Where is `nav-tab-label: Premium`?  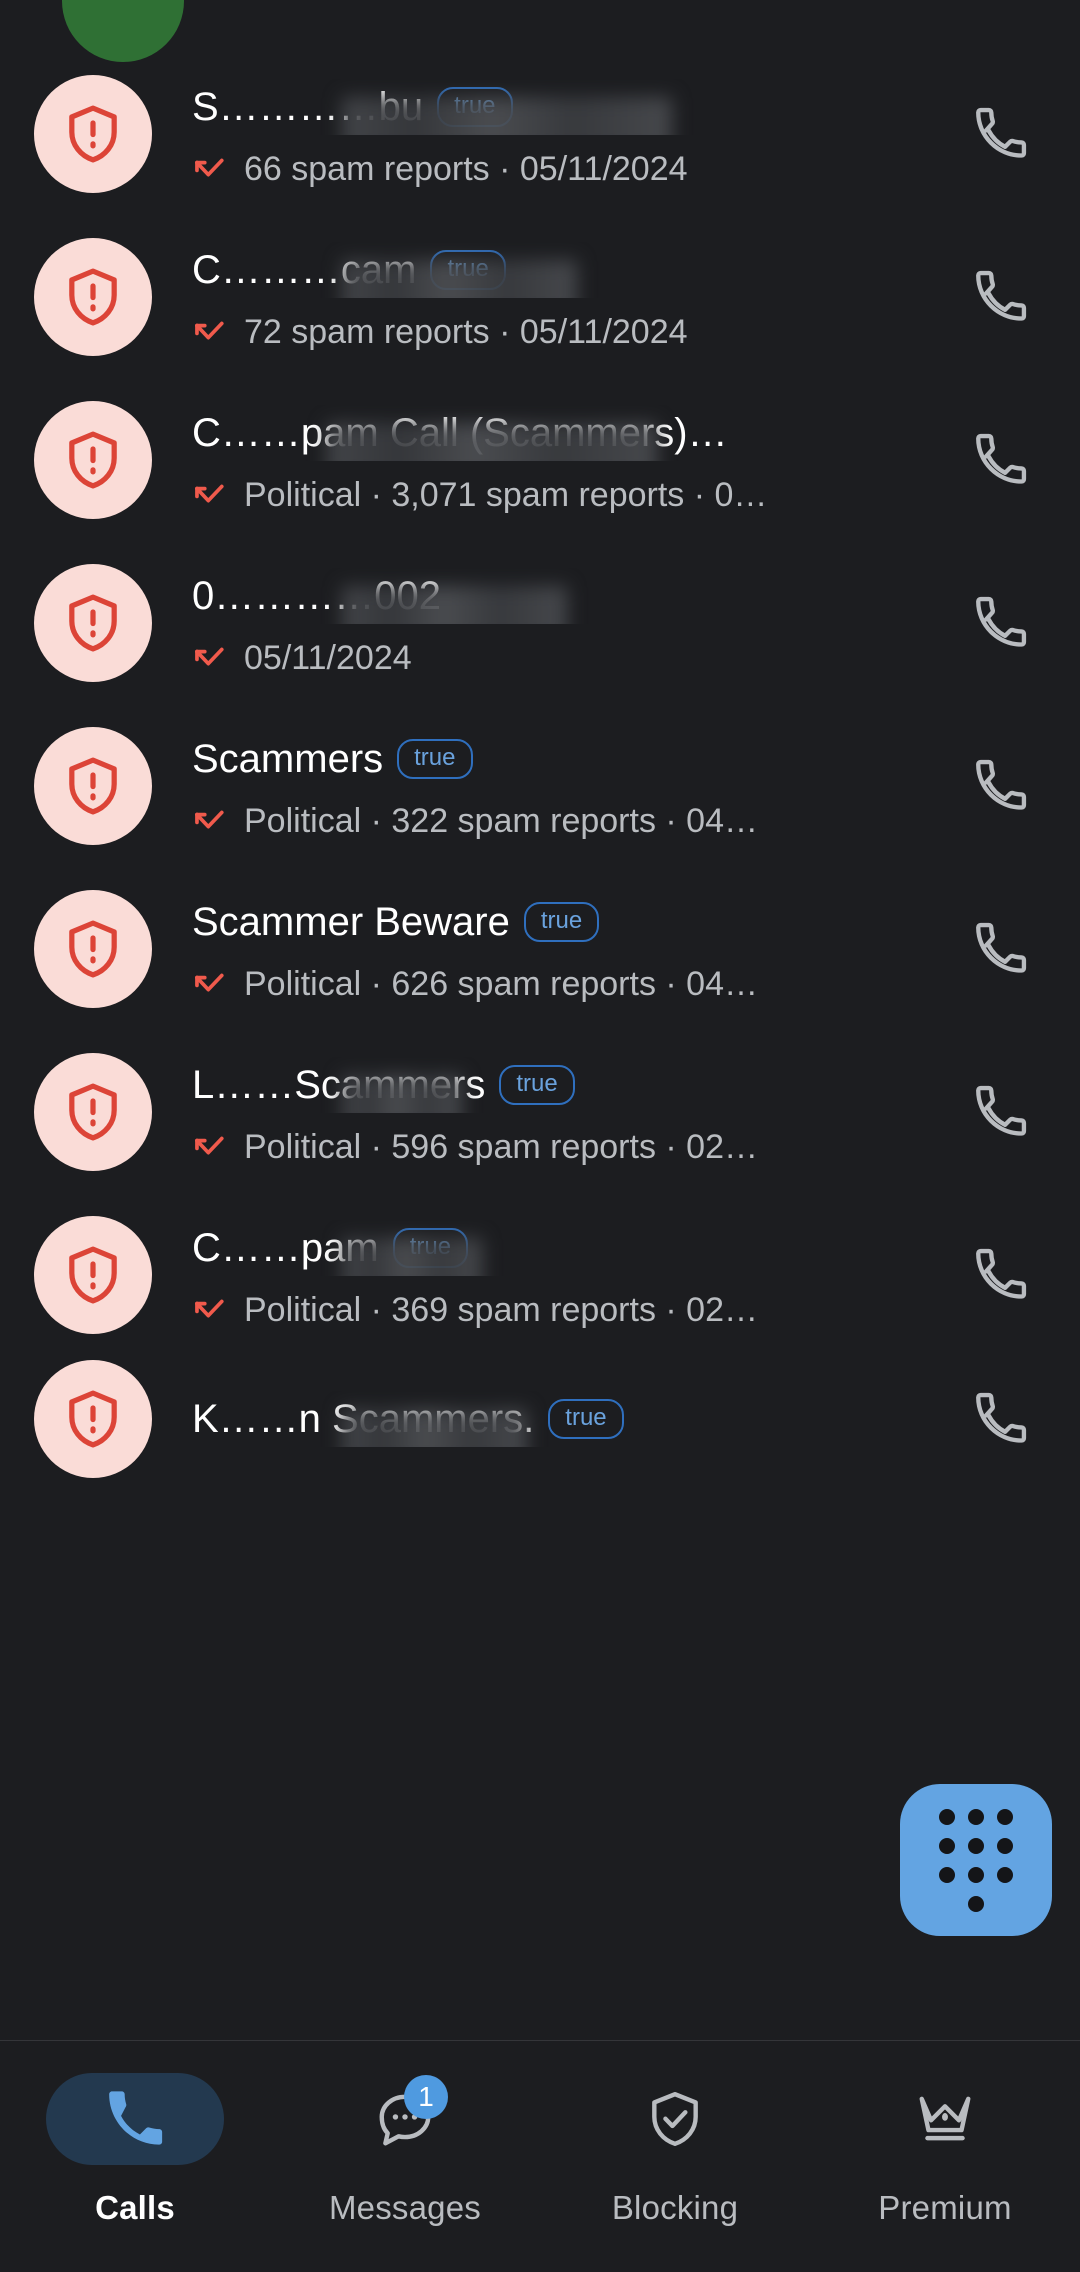
nav-tab-label: Premium is located at coordinates (945, 2207).